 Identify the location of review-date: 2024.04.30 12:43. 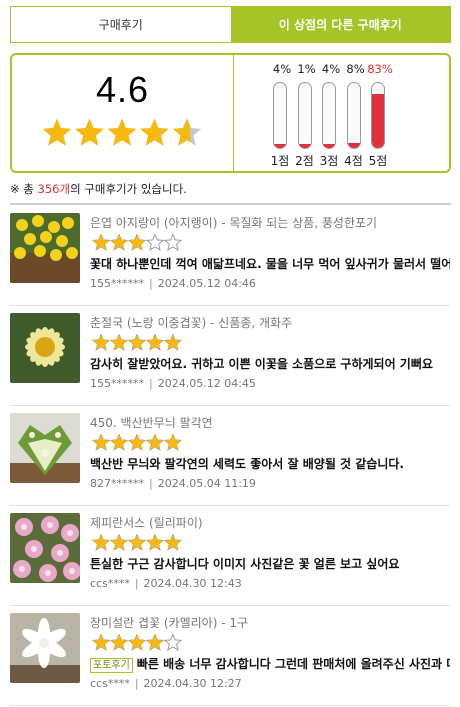
(192, 583).